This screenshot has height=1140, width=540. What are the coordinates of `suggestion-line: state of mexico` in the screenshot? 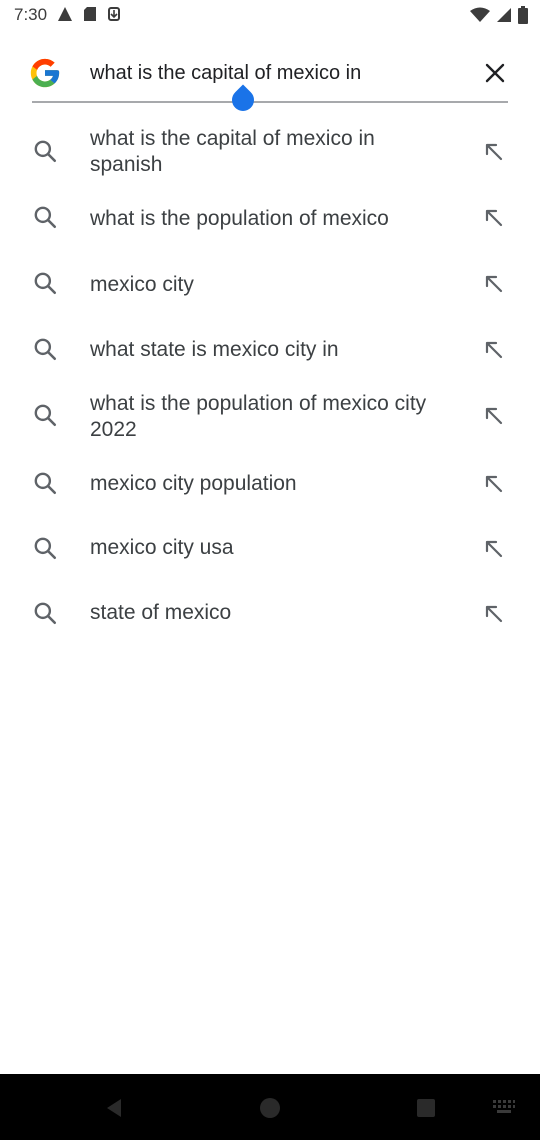 It's located at (161, 612).